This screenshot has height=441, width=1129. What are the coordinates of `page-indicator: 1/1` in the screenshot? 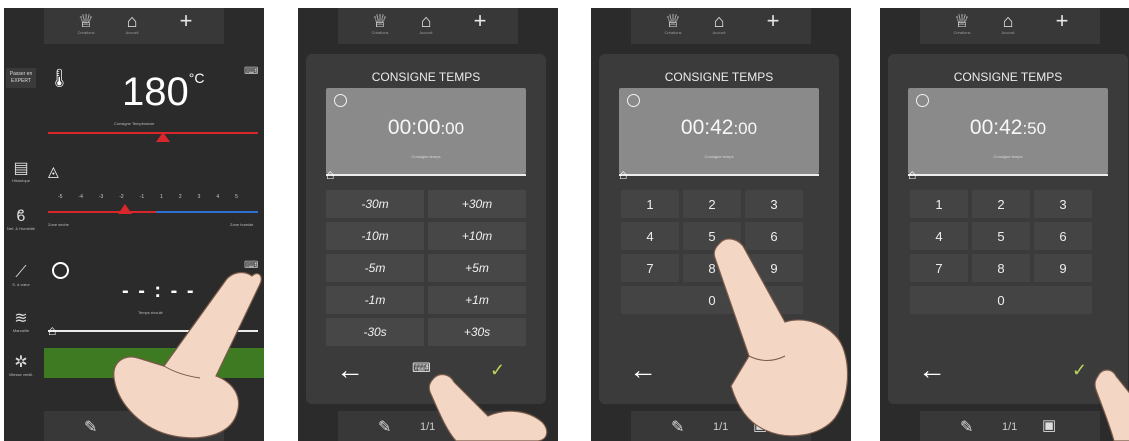 It's located at (1010, 427).